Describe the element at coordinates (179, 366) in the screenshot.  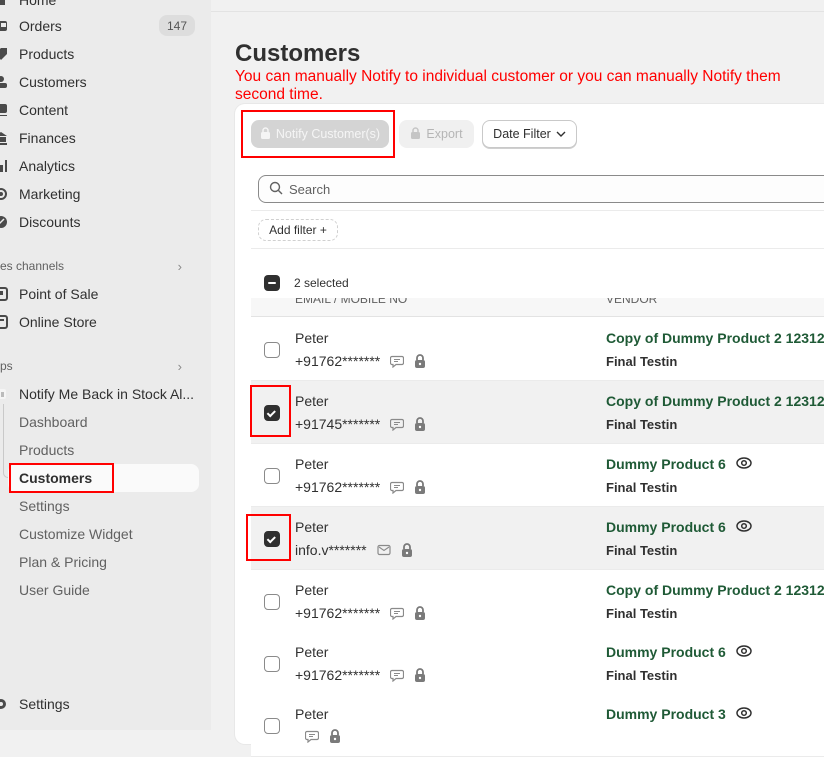
I see `chevron-right-icon: ›` at that location.